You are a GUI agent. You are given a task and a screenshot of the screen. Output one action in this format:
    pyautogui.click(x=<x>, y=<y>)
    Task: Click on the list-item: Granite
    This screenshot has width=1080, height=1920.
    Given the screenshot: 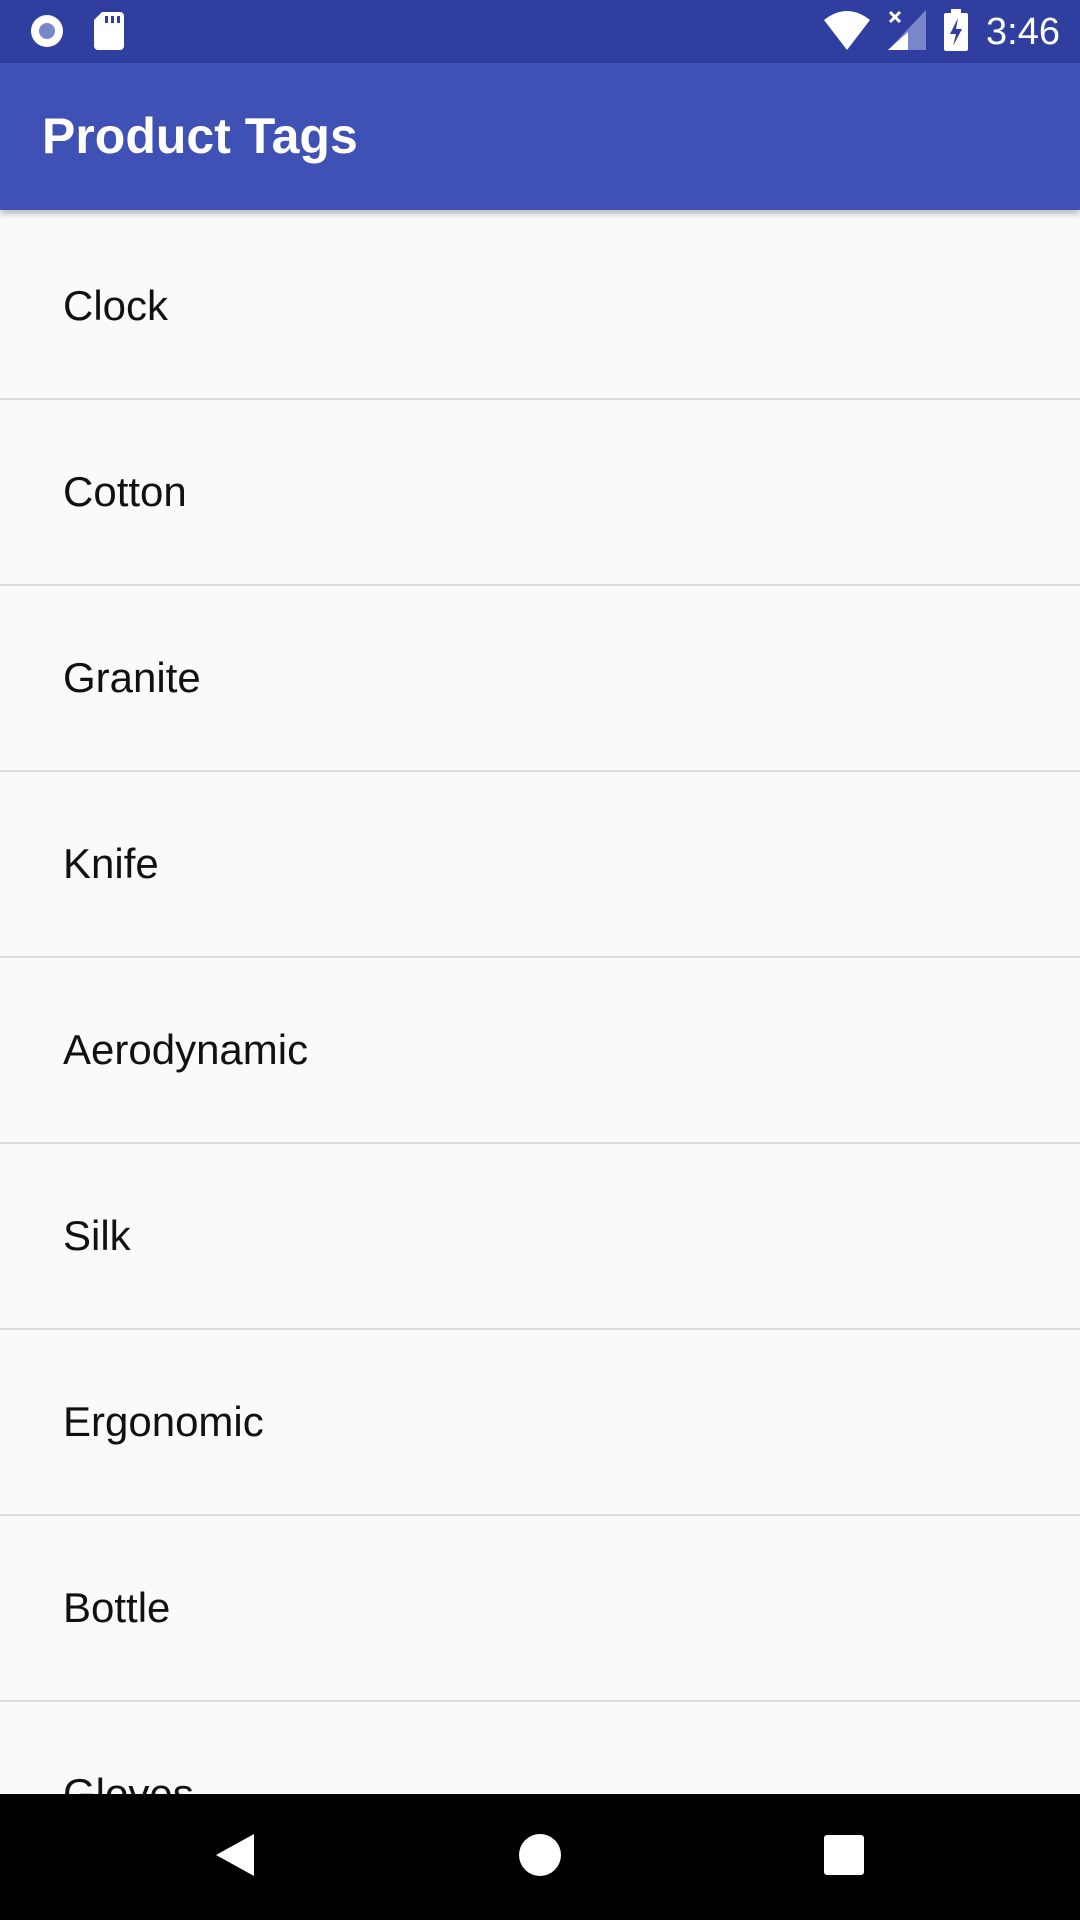 What is the action you would take?
    pyautogui.click(x=540, y=679)
    